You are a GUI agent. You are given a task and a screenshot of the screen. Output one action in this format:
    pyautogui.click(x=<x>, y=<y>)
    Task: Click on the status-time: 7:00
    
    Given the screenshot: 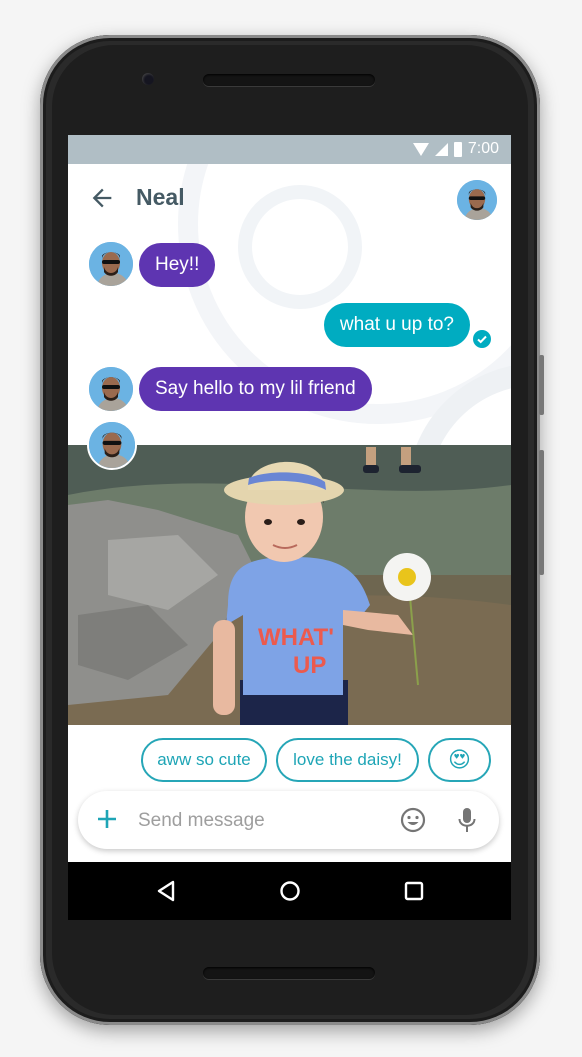 What is the action you would take?
    pyautogui.click(x=483, y=148)
    